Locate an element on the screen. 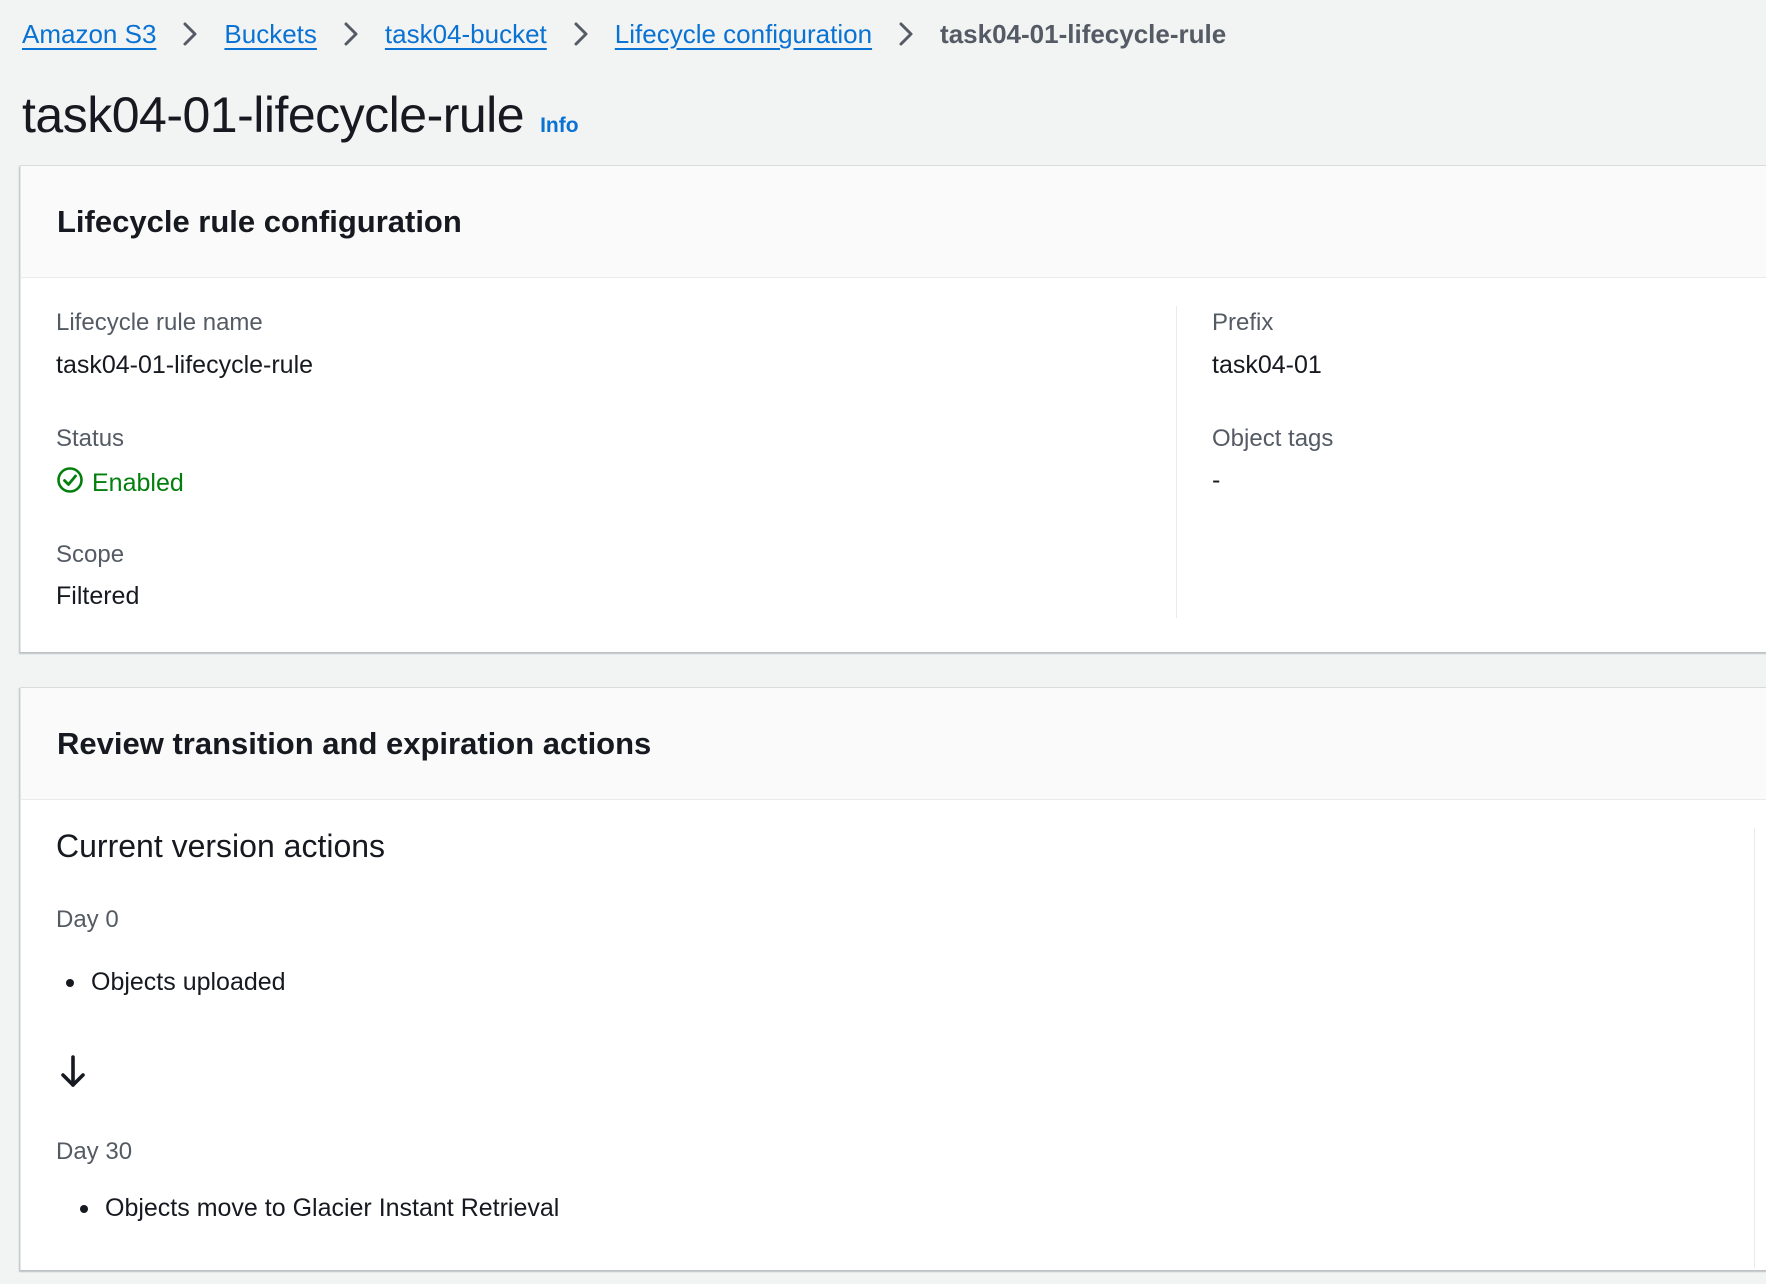  prefix-value: task04-01 is located at coordinates (1267, 365).